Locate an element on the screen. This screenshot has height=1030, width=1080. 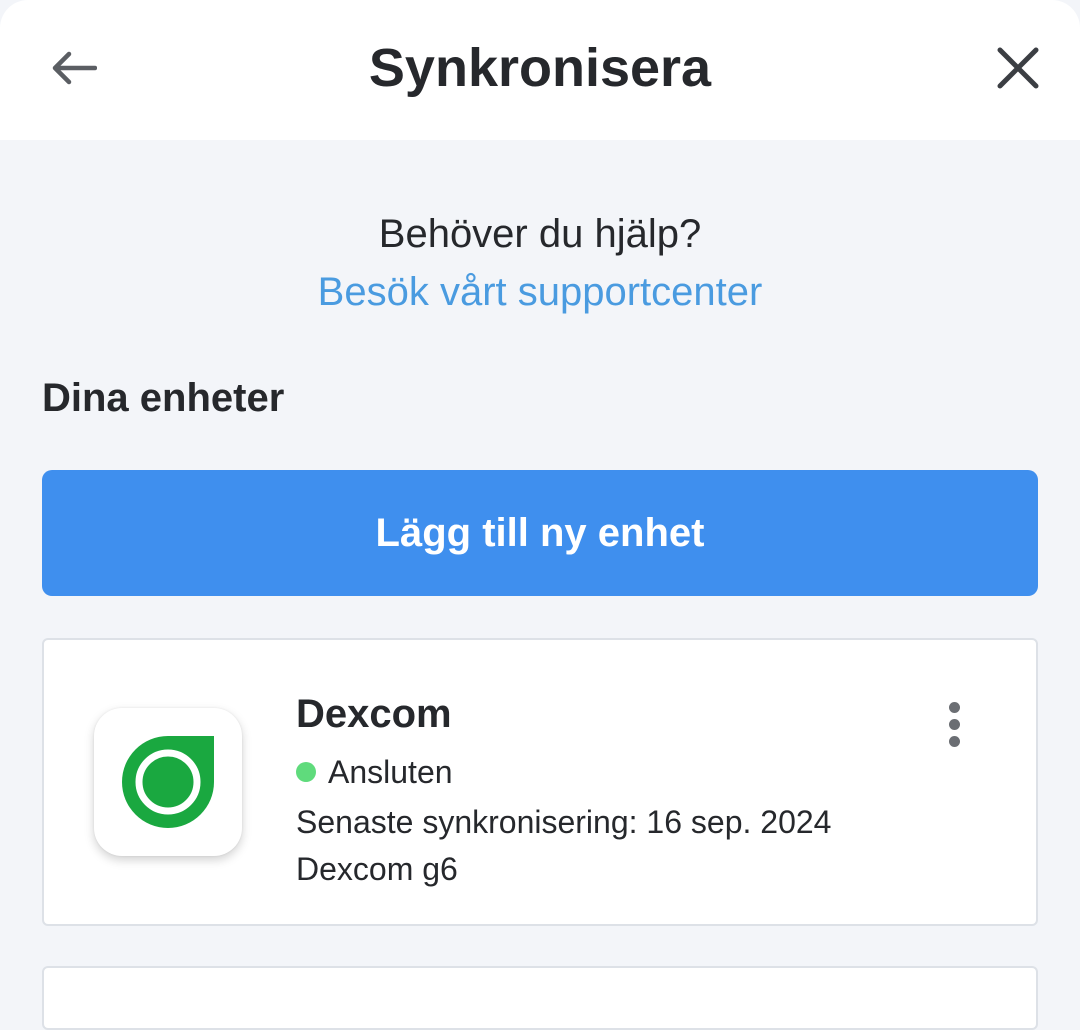
connection-status: Ansluten is located at coordinates (374, 772).